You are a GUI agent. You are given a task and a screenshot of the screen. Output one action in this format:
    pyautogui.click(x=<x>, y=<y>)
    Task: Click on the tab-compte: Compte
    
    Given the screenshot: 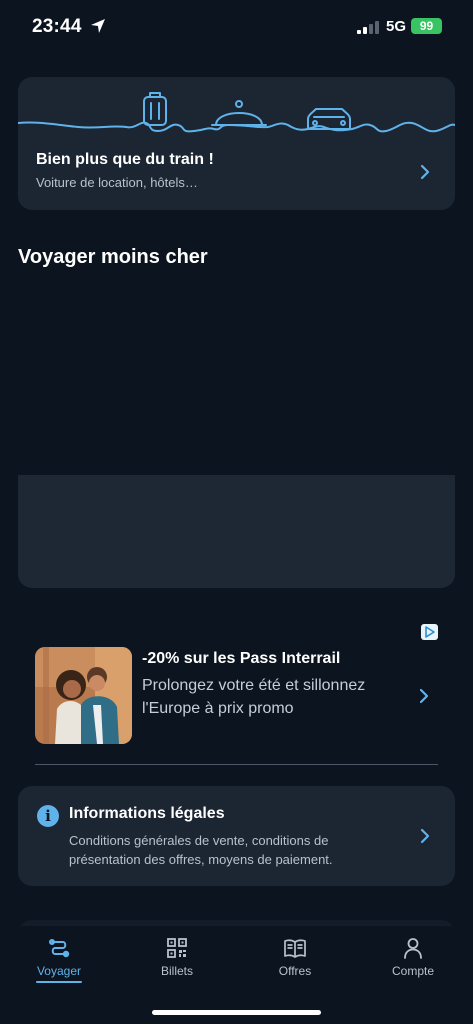 What is the action you would take?
    pyautogui.click(x=413, y=957)
    